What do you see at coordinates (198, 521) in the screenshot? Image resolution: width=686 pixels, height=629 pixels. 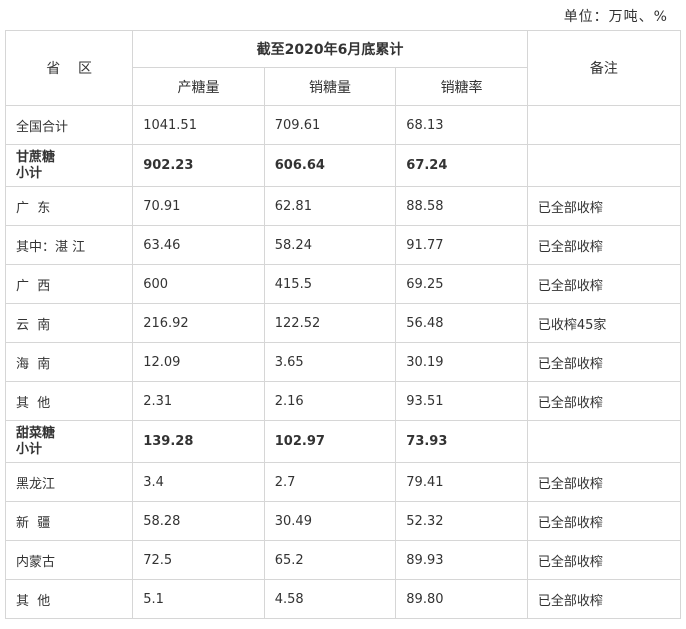 I see `cell-production: 58.28` at bounding box center [198, 521].